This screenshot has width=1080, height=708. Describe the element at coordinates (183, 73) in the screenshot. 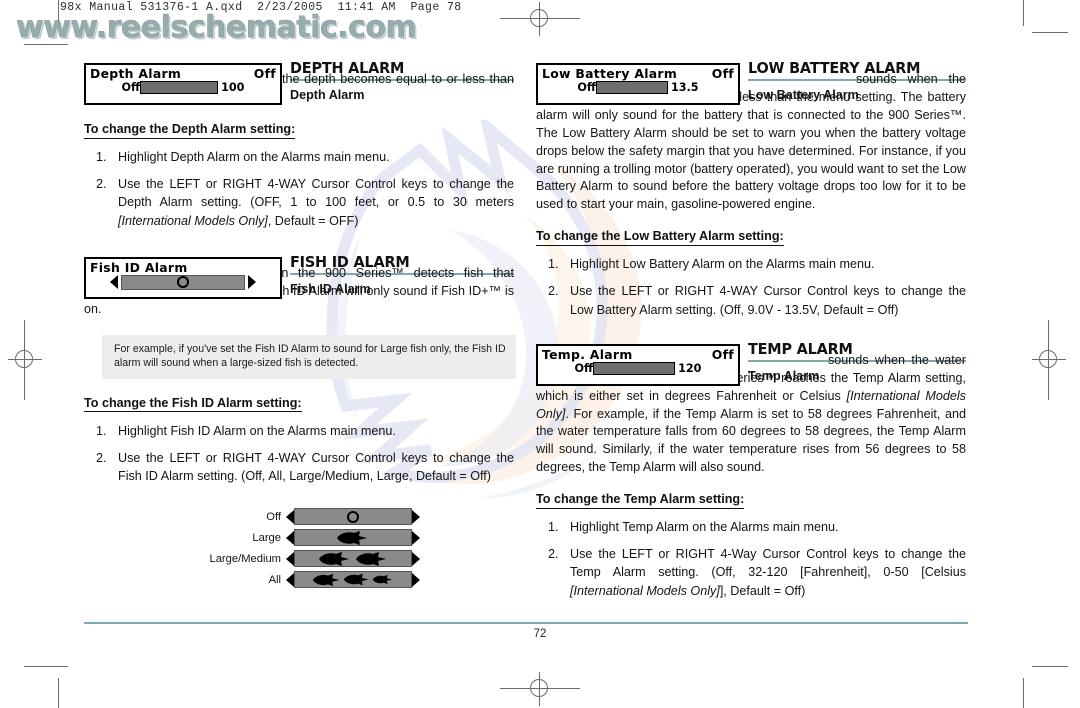

I see `depth-alarm-lcd-header: Depth Alarm Off` at that location.